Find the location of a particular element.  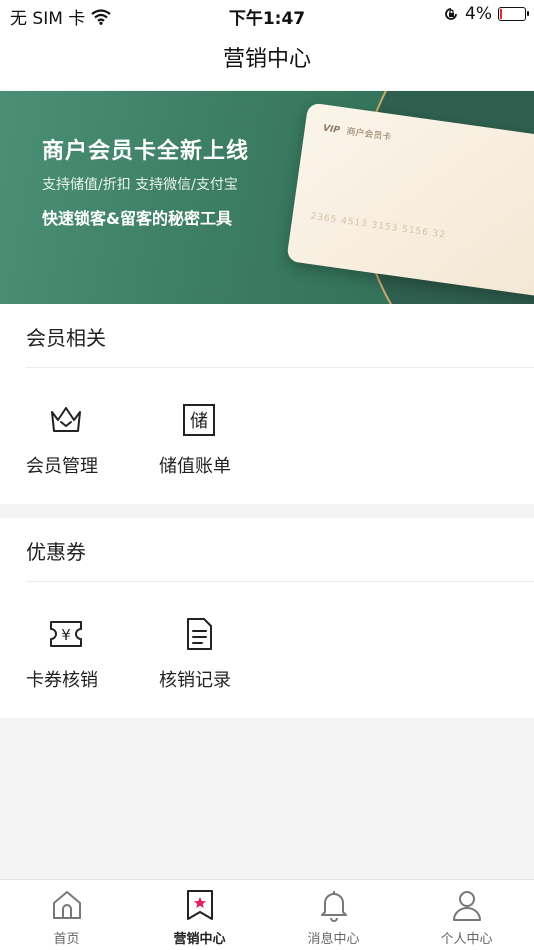

tab-home: 首页 is located at coordinates (66, 917).